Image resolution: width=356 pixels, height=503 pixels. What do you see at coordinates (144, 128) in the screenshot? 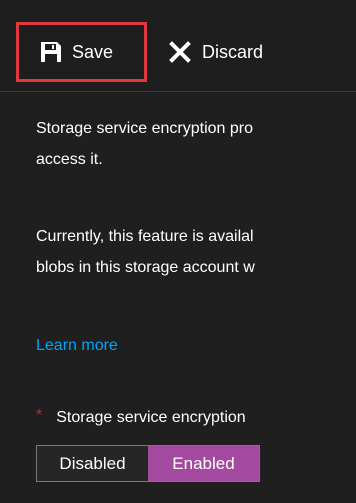
I see `description-line-1: Storage service encryption pro` at bounding box center [144, 128].